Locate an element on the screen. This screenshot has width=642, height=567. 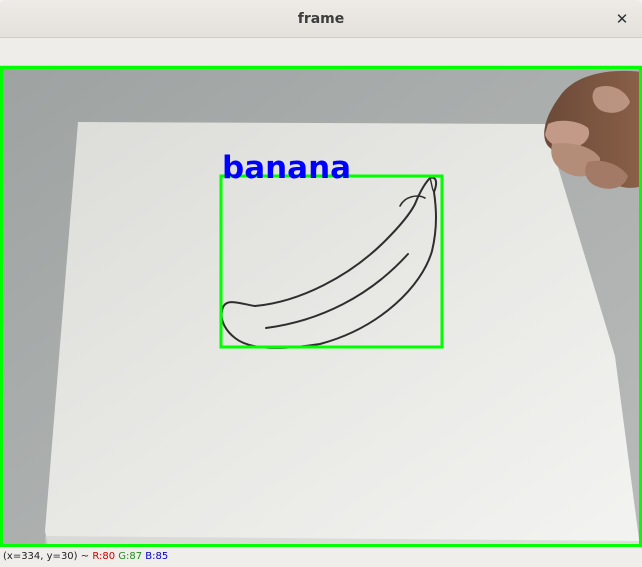
status-bar: (x=334, y=30) ~ R:80 G:87 B:85 is located at coordinates (321, 557).